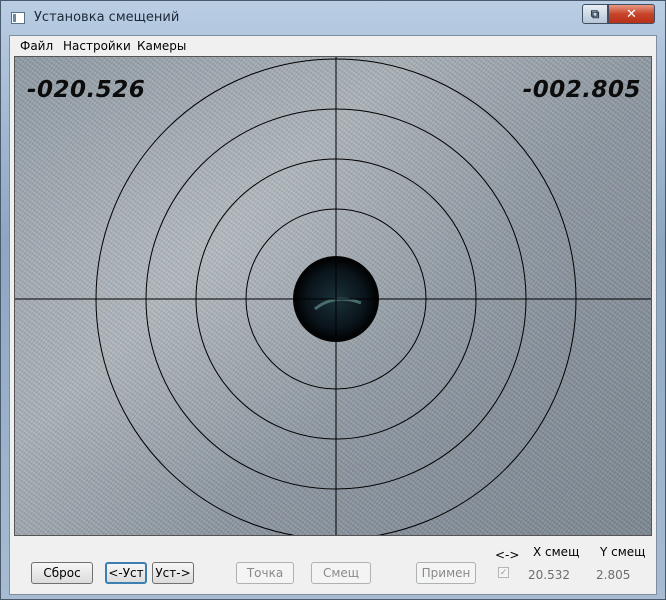  Describe the element at coordinates (86, 90) in the screenshot. I see `x-readout: -020.526` at that location.